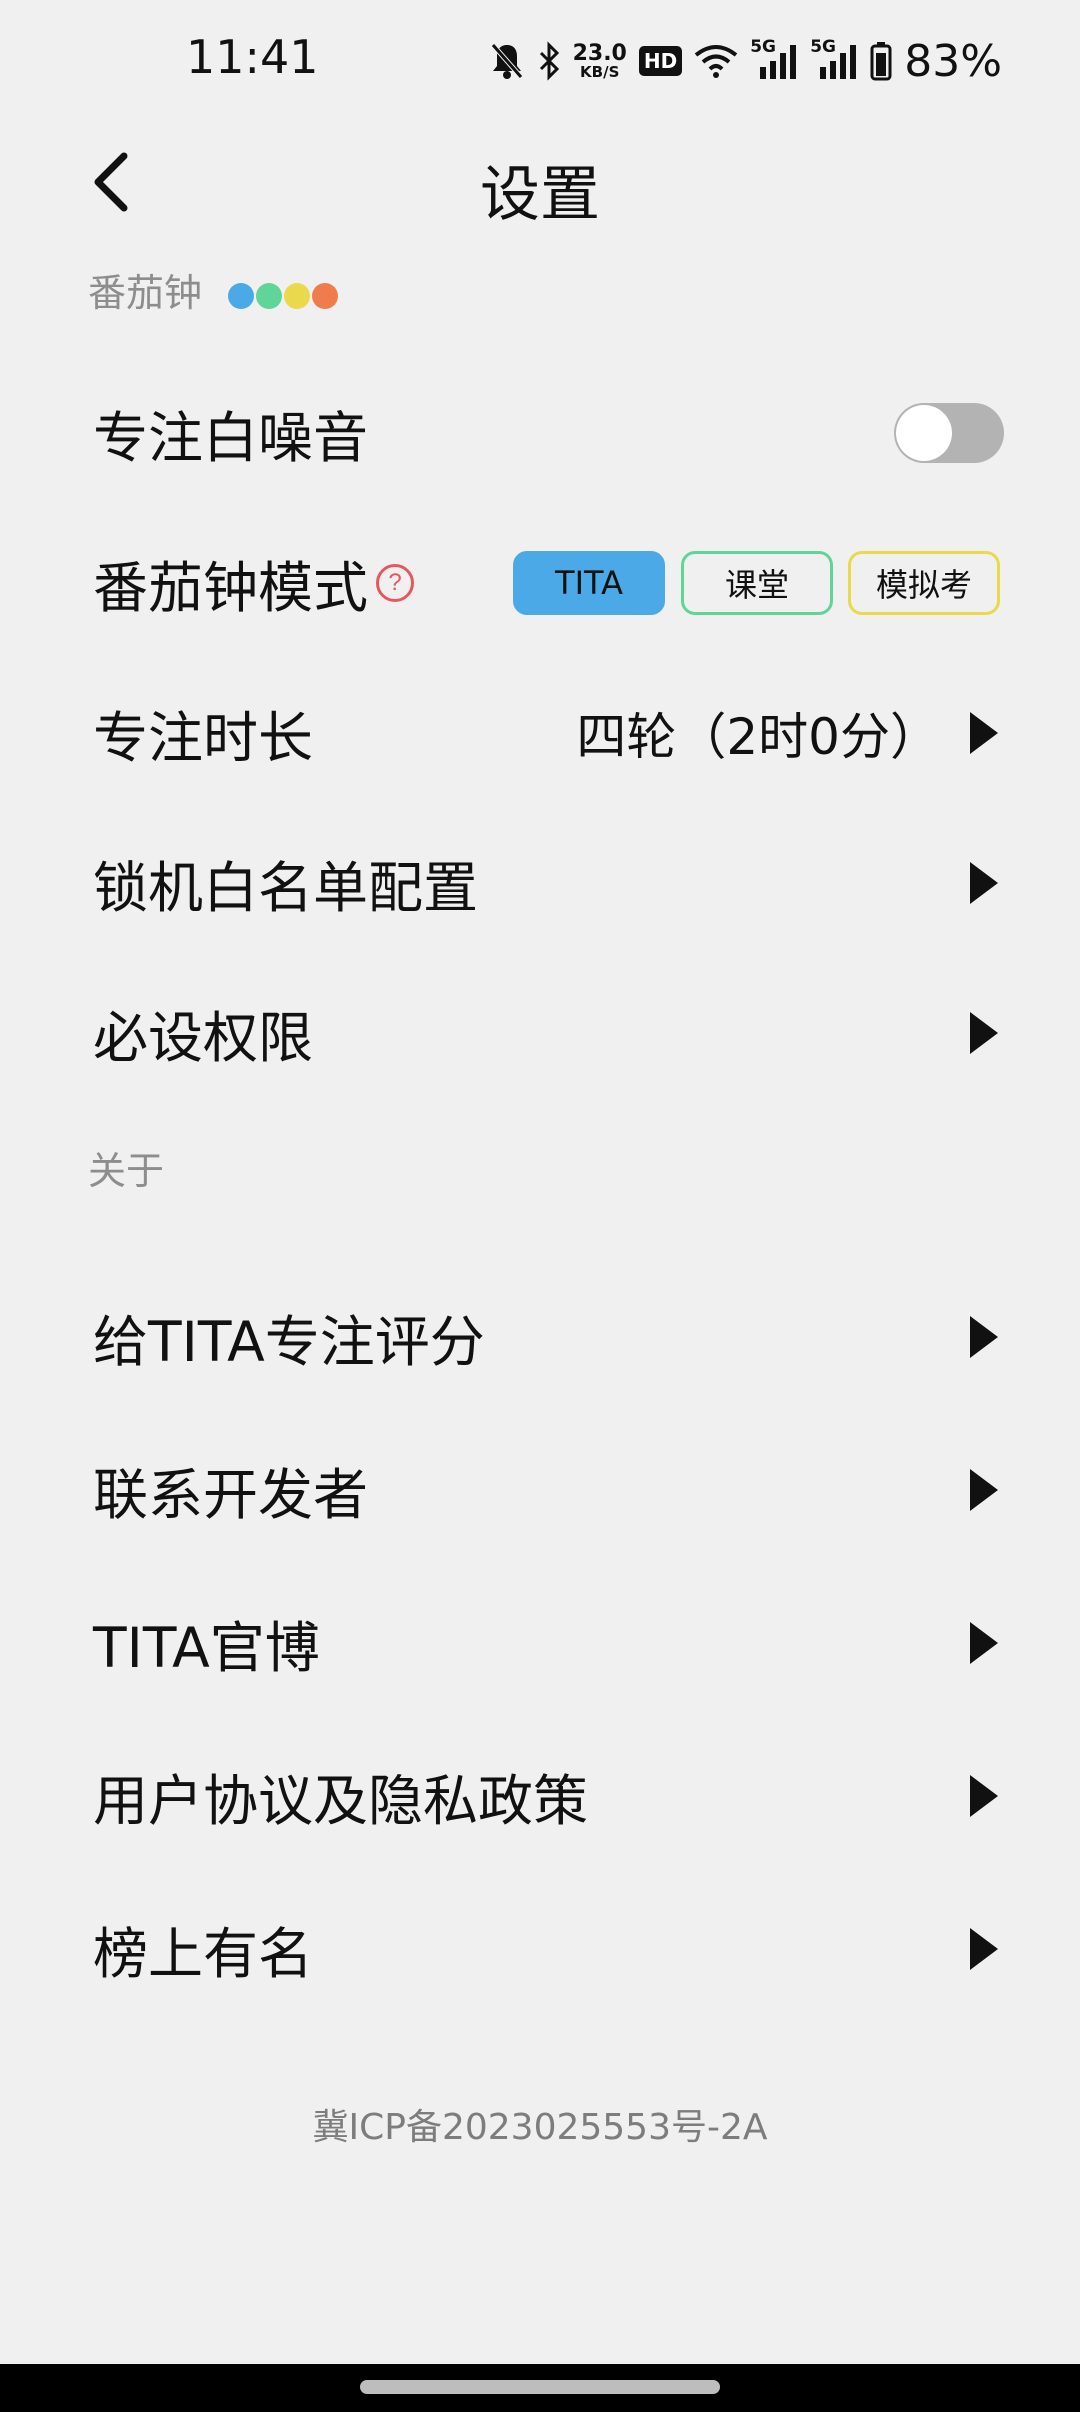 The width and height of the screenshot is (1080, 2412). I want to click on status-icons: 23.0 KB/S HD 5G 5G 83%, so click(745, 61).